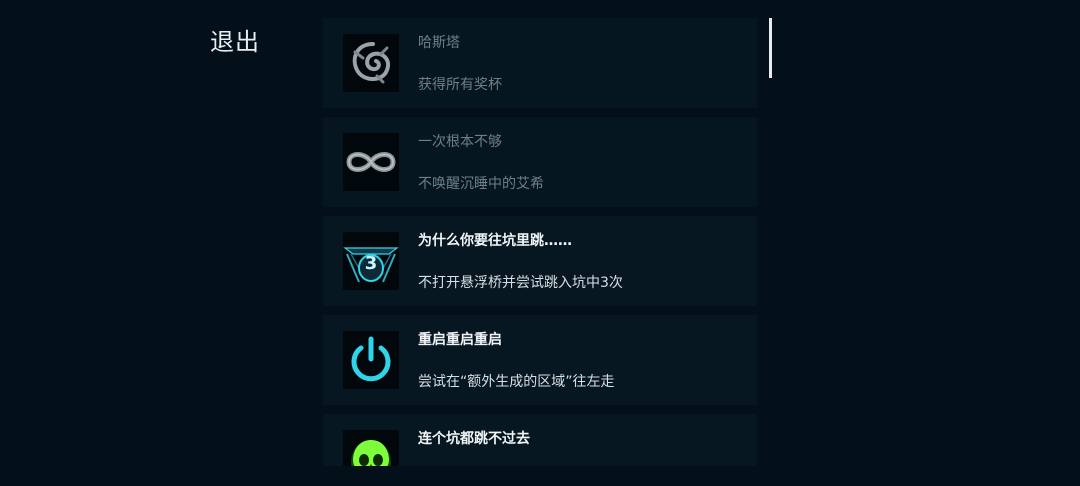 Image resolution: width=1080 pixels, height=486 pixels. Describe the element at coordinates (371, 360) in the screenshot. I see `power-icon` at that location.